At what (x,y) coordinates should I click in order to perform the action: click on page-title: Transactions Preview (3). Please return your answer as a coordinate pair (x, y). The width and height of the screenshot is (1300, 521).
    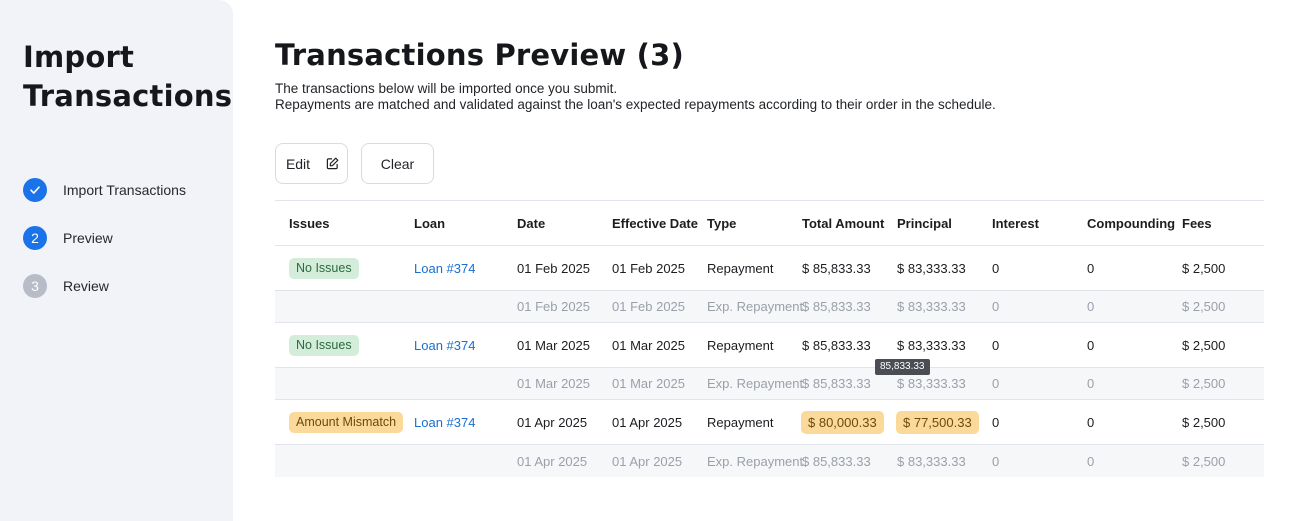
    Looking at the image, I should click on (479, 55).